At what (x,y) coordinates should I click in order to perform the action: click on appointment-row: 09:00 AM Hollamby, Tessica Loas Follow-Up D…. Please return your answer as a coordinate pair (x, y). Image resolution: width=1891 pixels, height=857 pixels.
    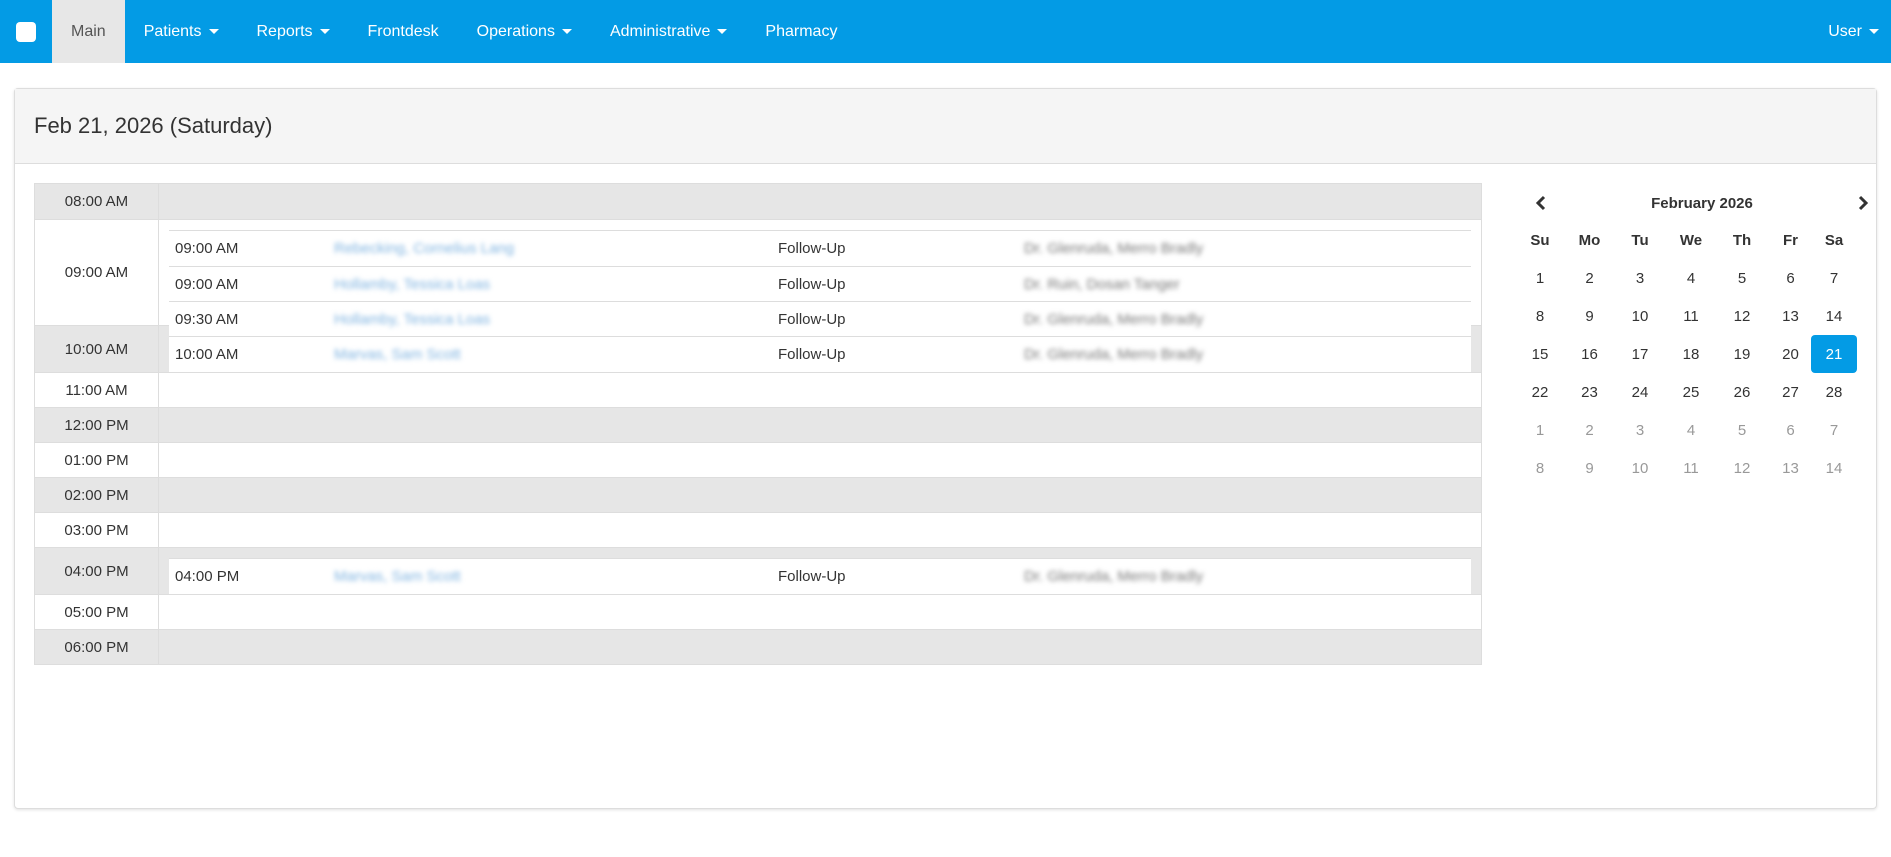
    Looking at the image, I should click on (820, 283).